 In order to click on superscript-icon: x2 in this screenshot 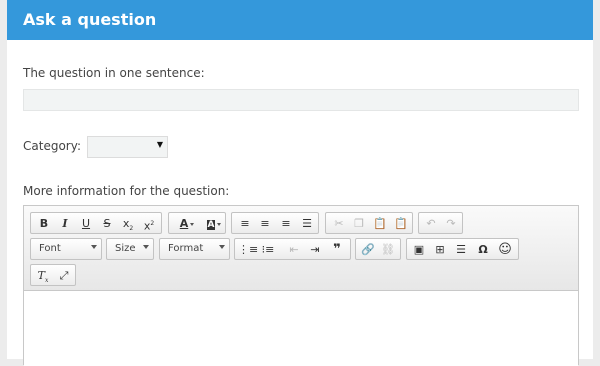, I will do `click(149, 224)`.